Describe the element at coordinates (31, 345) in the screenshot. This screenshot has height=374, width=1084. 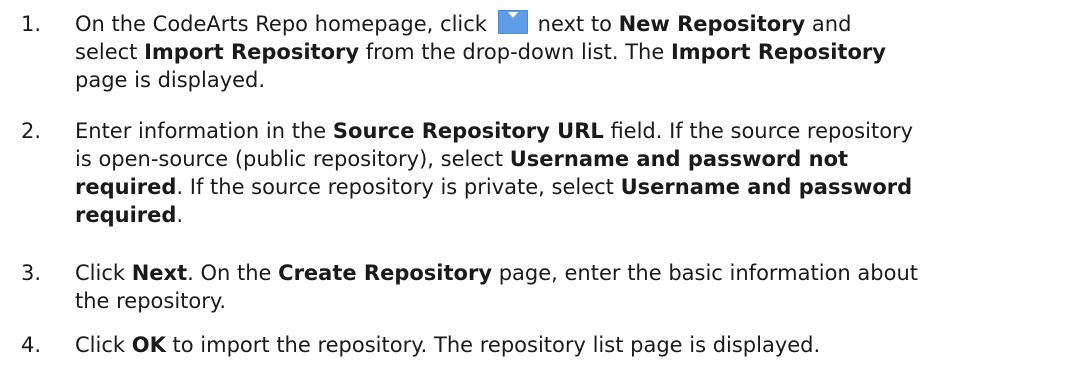
I see `step-number: 4.` at that location.